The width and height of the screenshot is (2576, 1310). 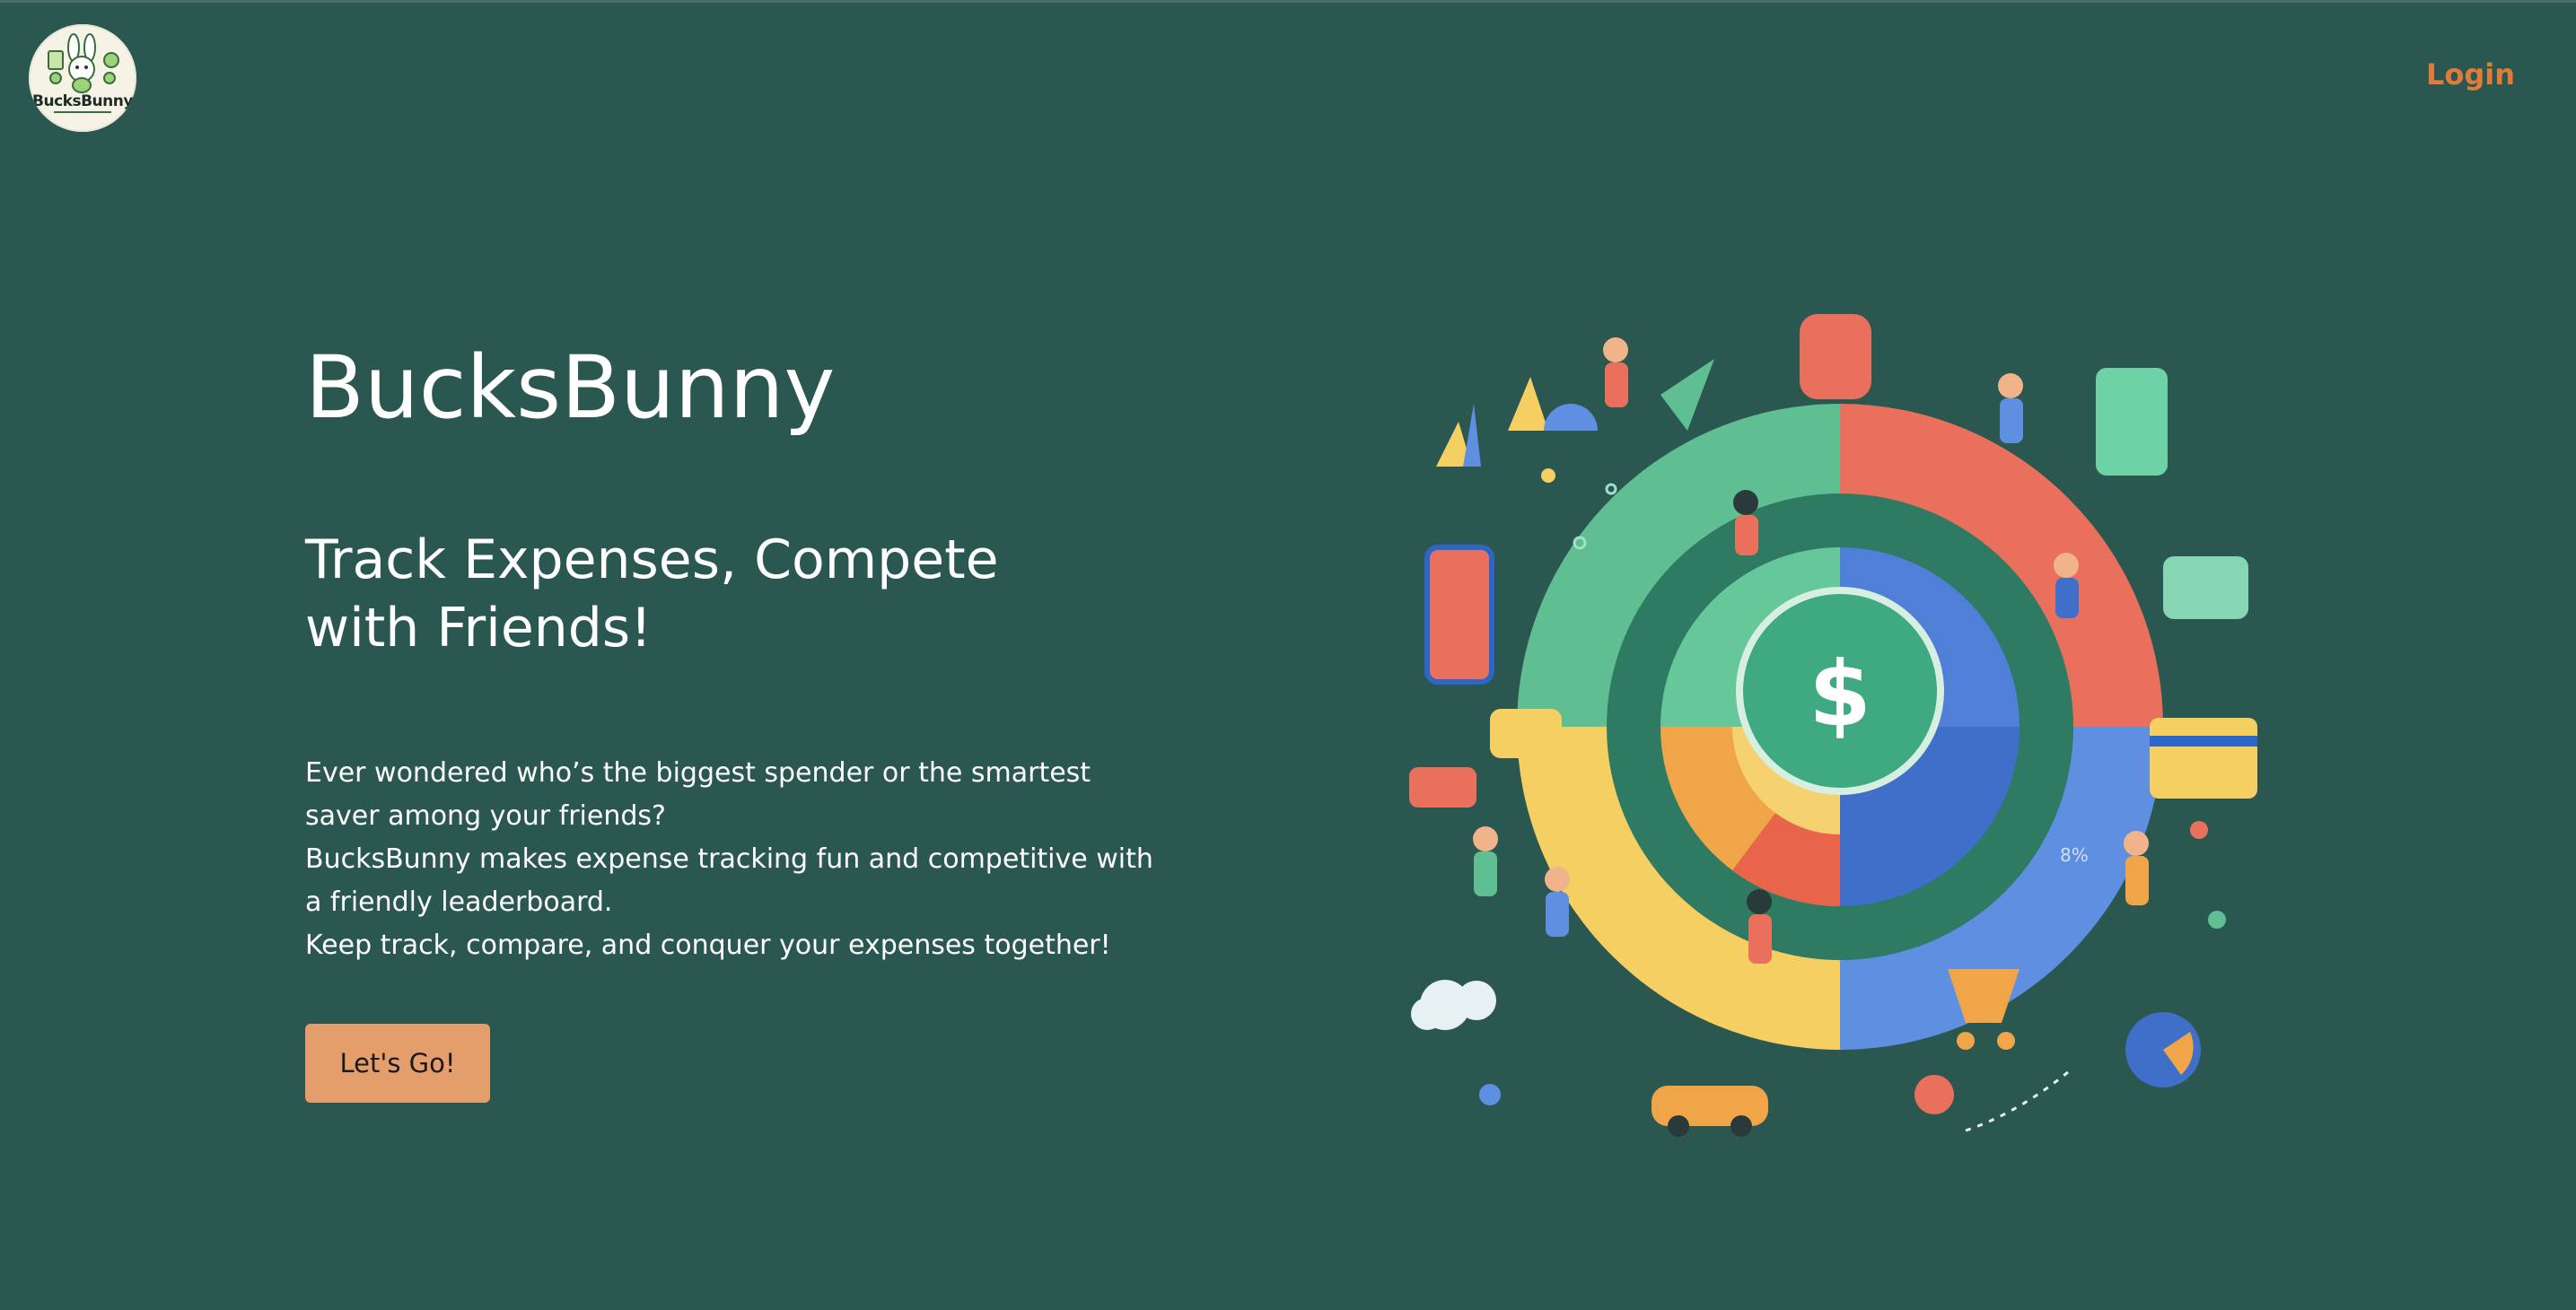 I want to click on car-icon, so click(x=1710, y=1111).